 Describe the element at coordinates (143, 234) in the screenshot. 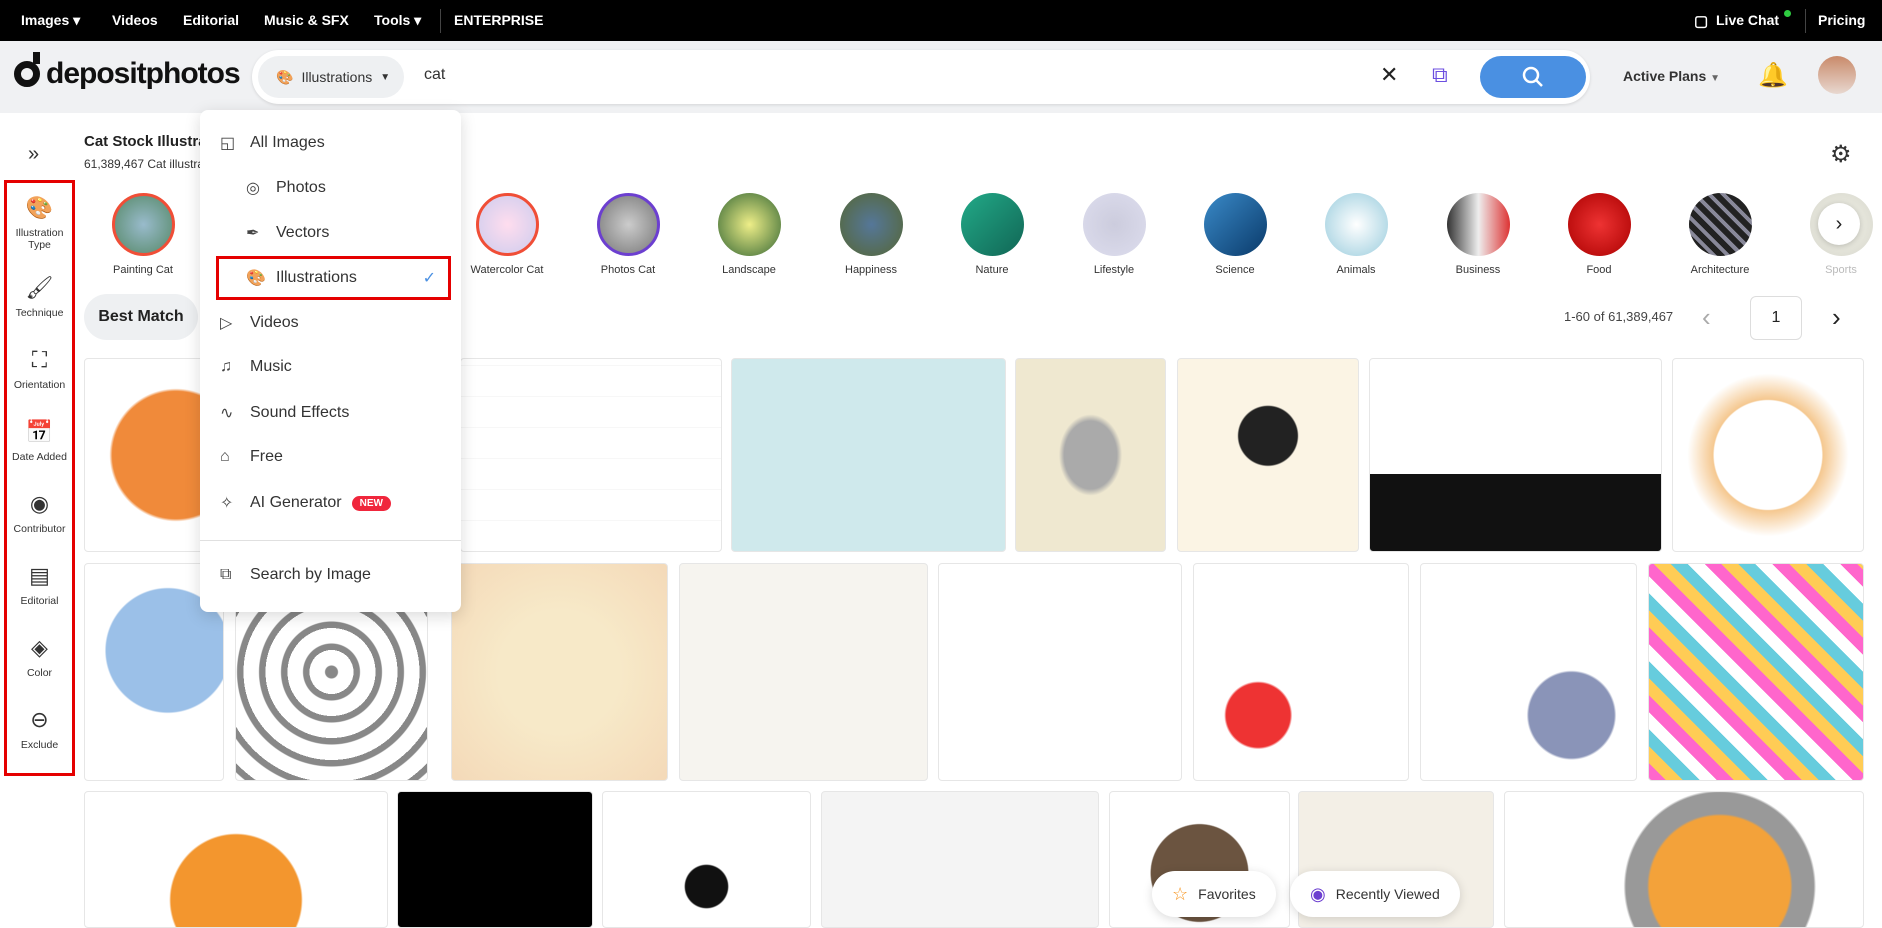

I see `category-painting-cat: Painting Cat` at that location.